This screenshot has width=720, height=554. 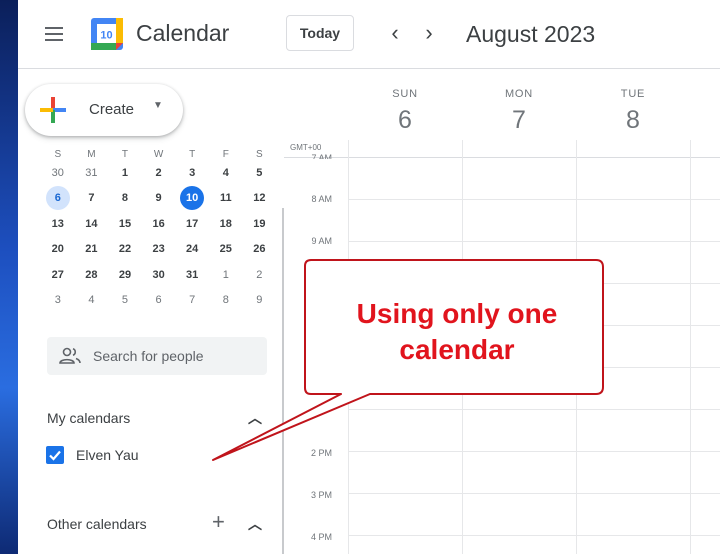 What do you see at coordinates (457, 349) in the screenshot?
I see `callout-line-2: calendar` at bounding box center [457, 349].